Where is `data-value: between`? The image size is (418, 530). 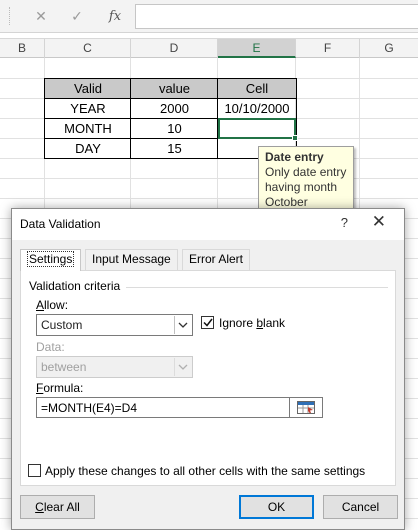 data-value: between is located at coordinates (64, 367).